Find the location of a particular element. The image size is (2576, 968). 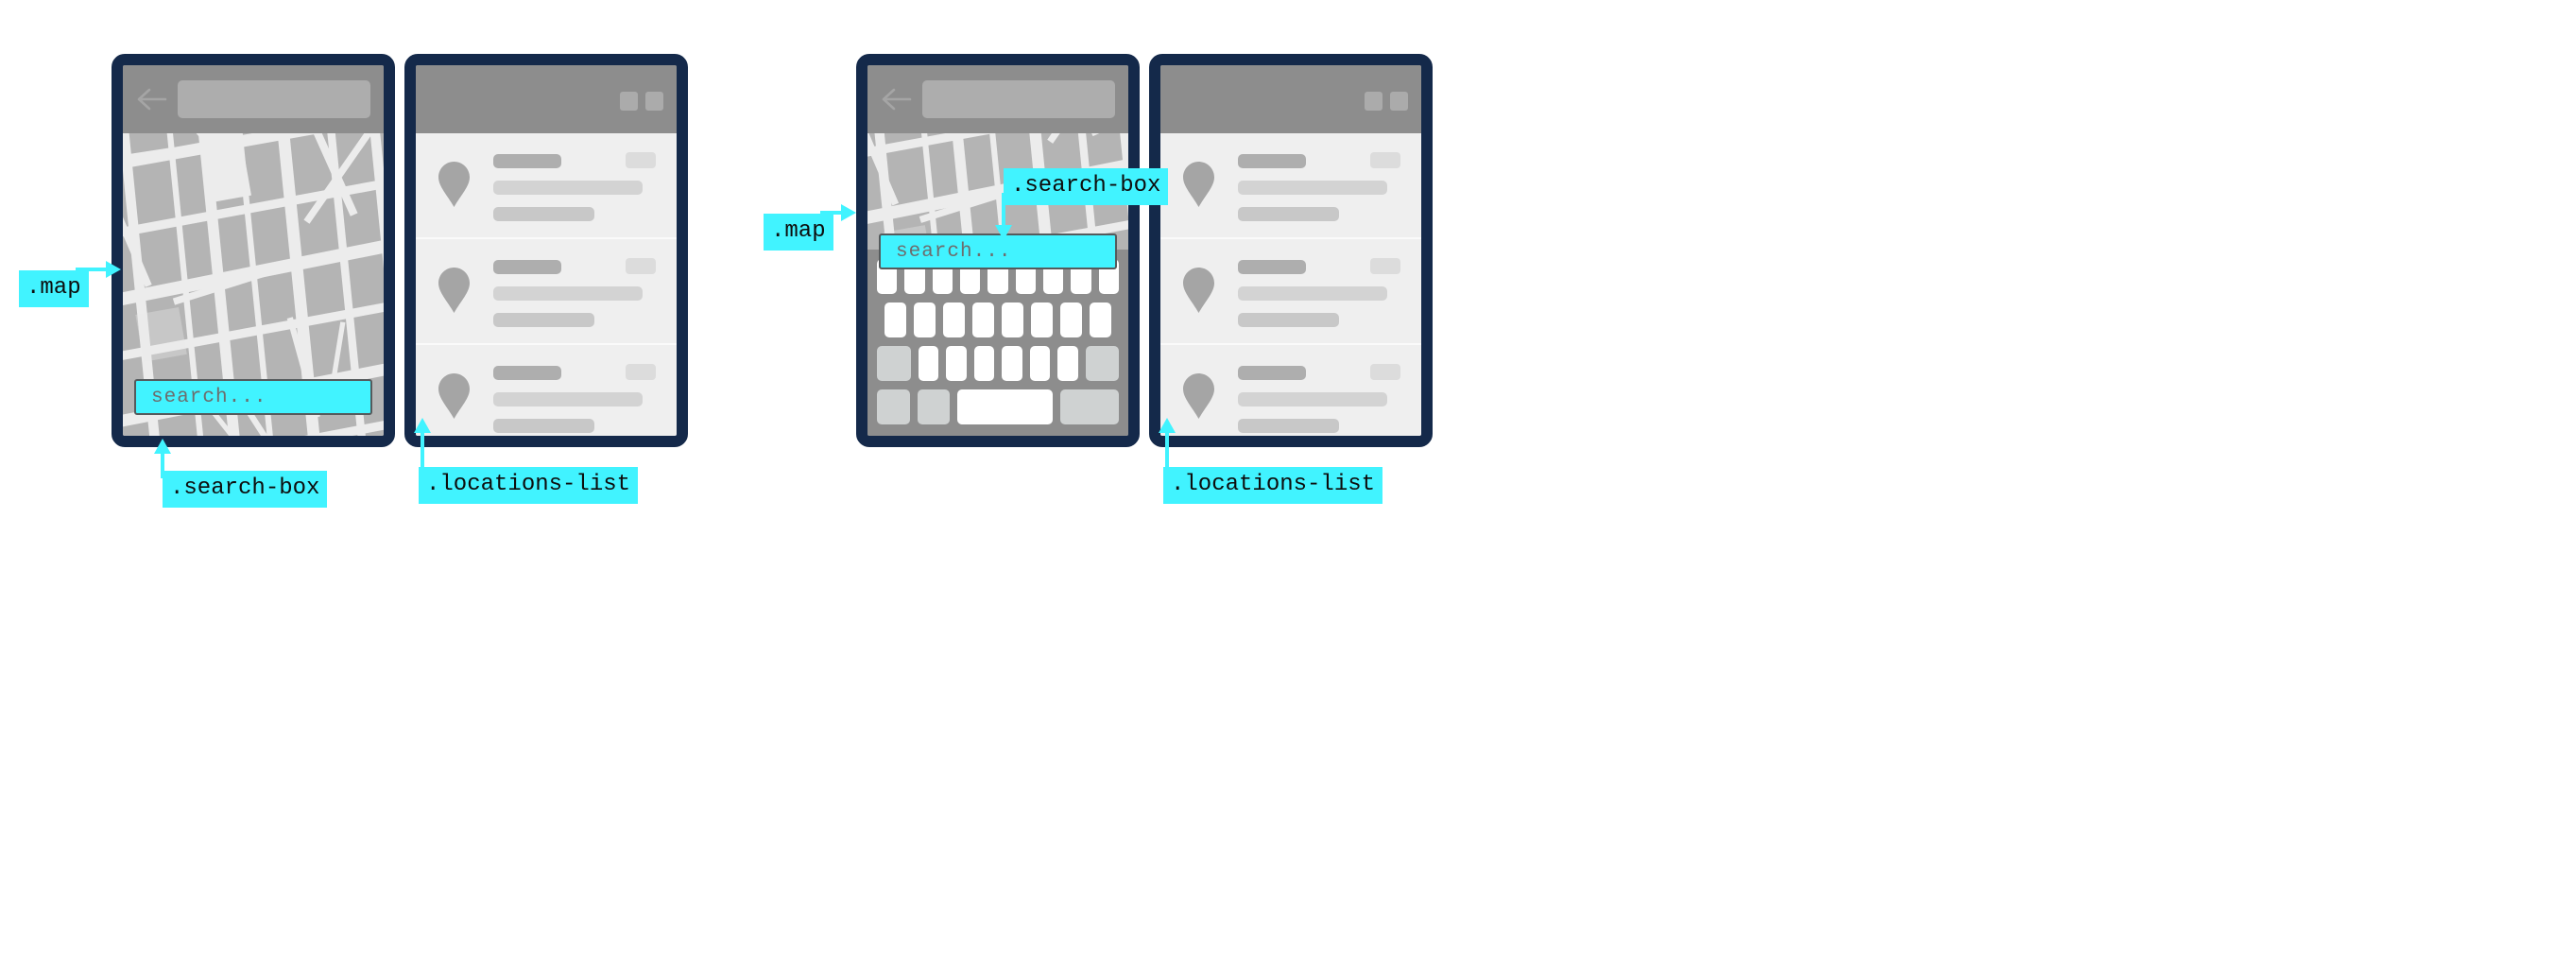

backspace-key is located at coordinates (1102, 363).